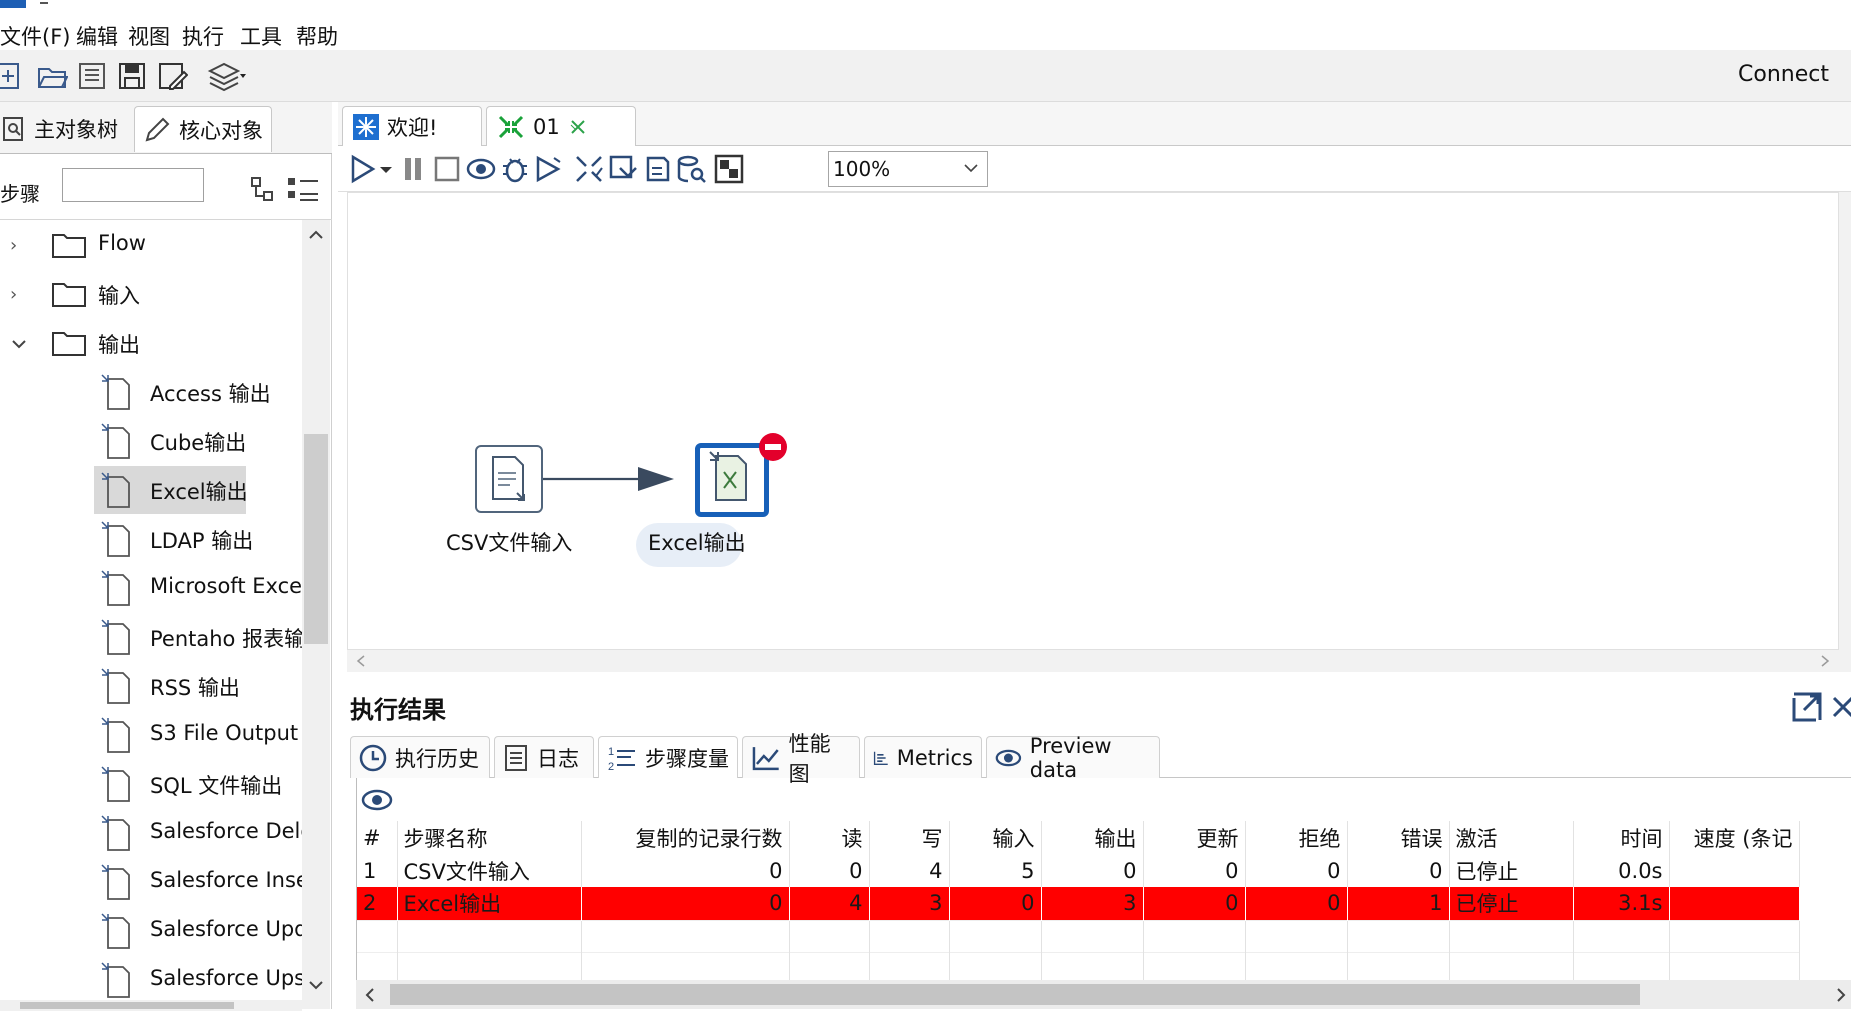 The image size is (1851, 1011). Describe the element at coordinates (1296, 837) in the screenshot. I see `column-header: 拒绝` at that location.